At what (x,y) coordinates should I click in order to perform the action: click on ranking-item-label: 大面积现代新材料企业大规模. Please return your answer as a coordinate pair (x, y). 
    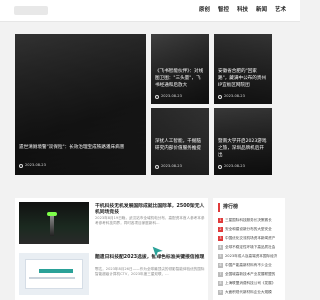
    Looking at the image, I should click on (248, 292).